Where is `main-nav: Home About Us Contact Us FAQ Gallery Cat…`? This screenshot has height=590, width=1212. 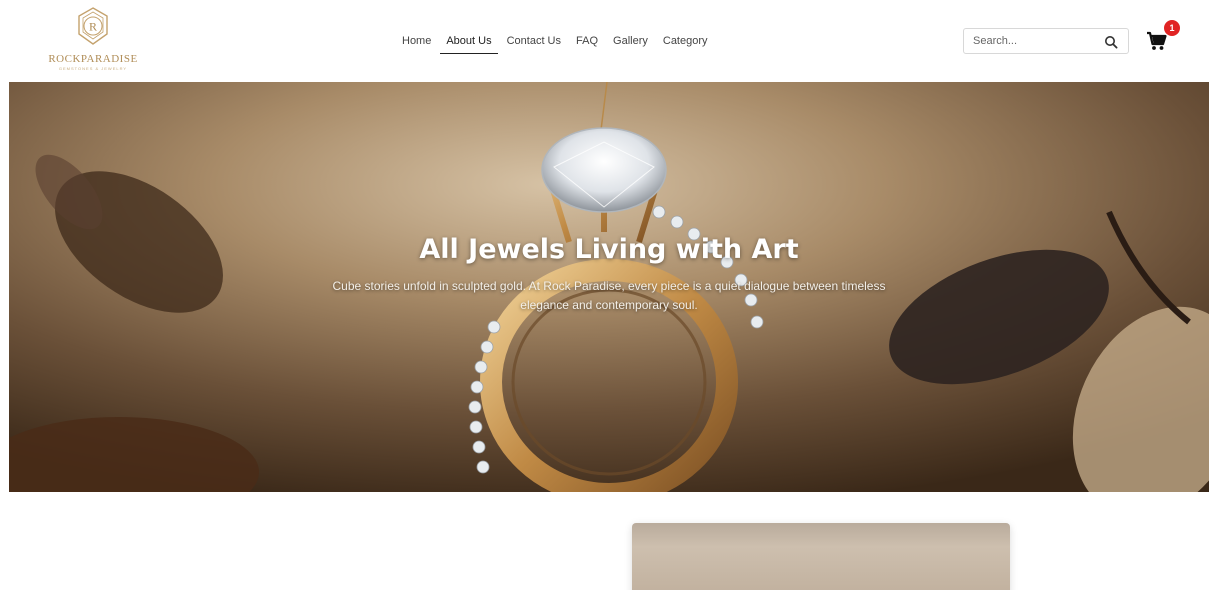
main-nav: Home About Us Contact Us FAQ Gallery Cat… is located at coordinates (556, 43).